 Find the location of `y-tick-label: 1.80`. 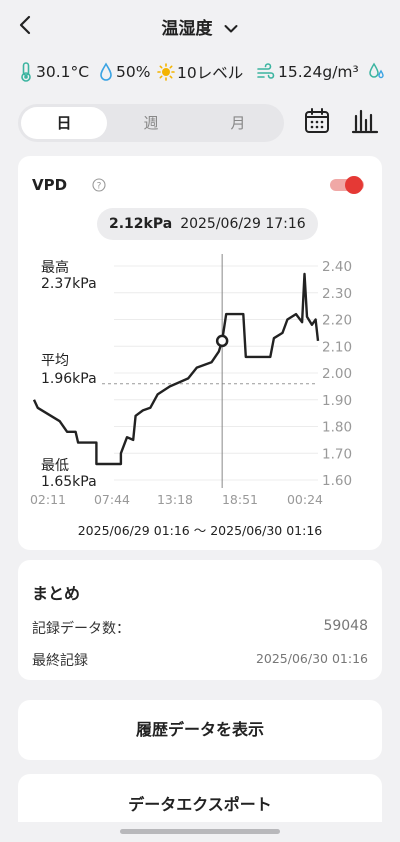

y-tick-label: 1.80 is located at coordinates (337, 428).